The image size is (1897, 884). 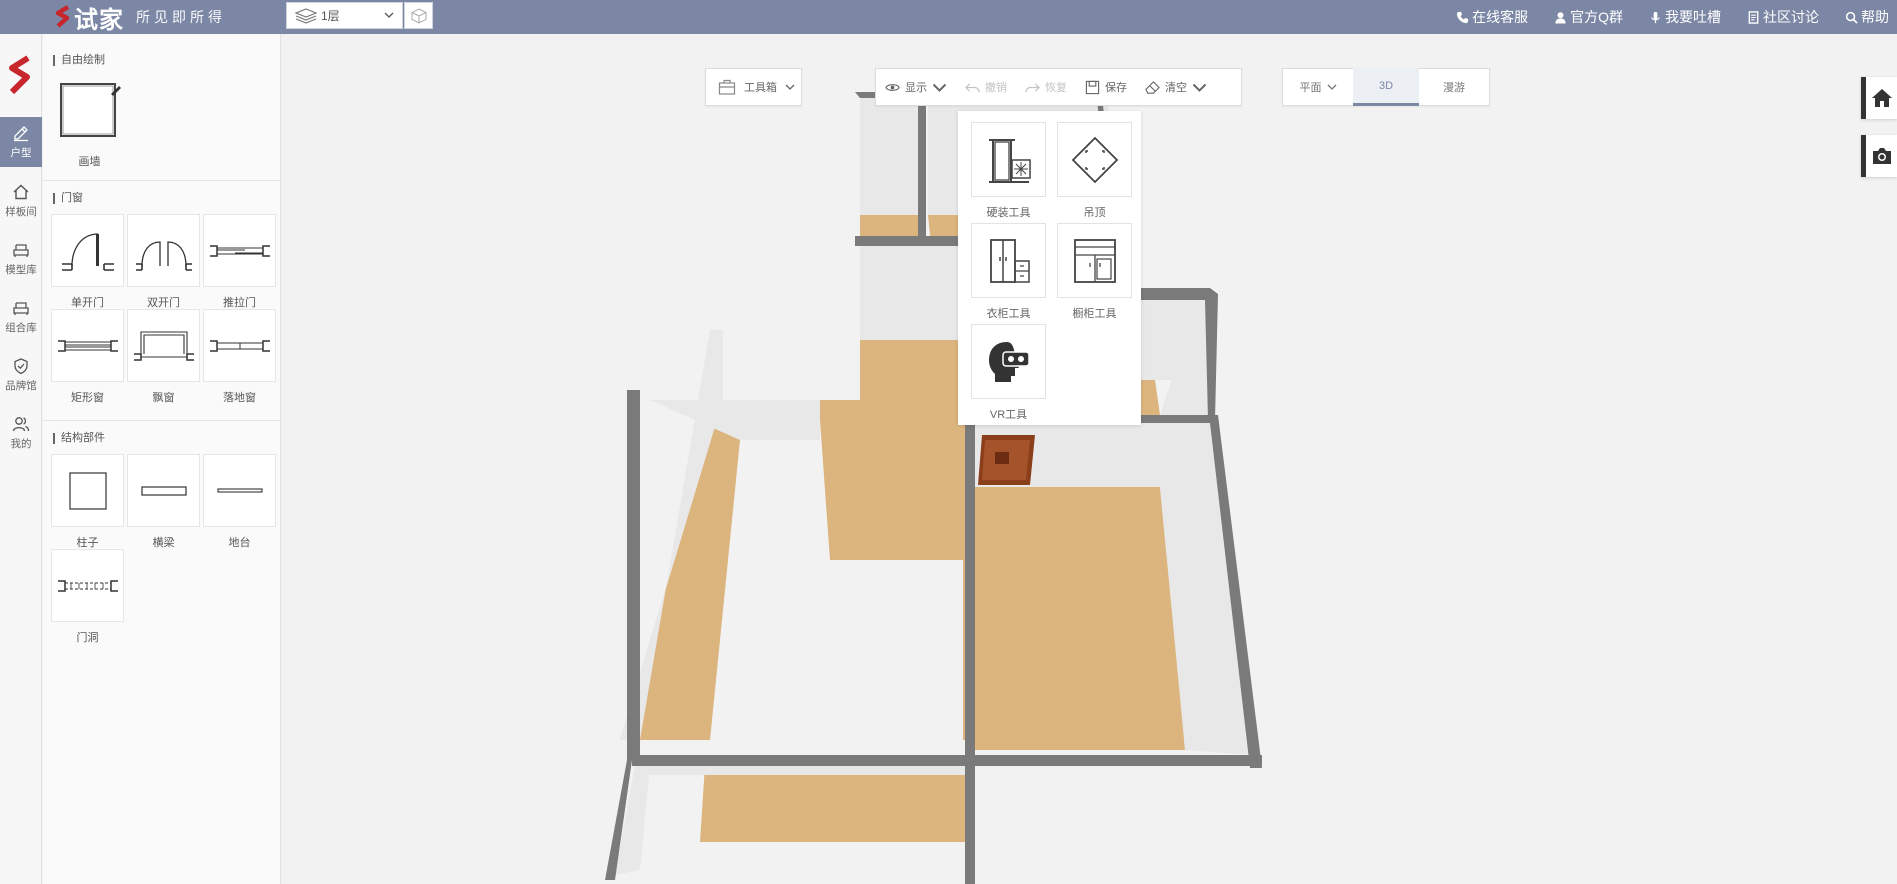 What do you see at coordinates (1560, 17) in the screenshot?
I see `user-icon` at bounding box center [1560, 17].